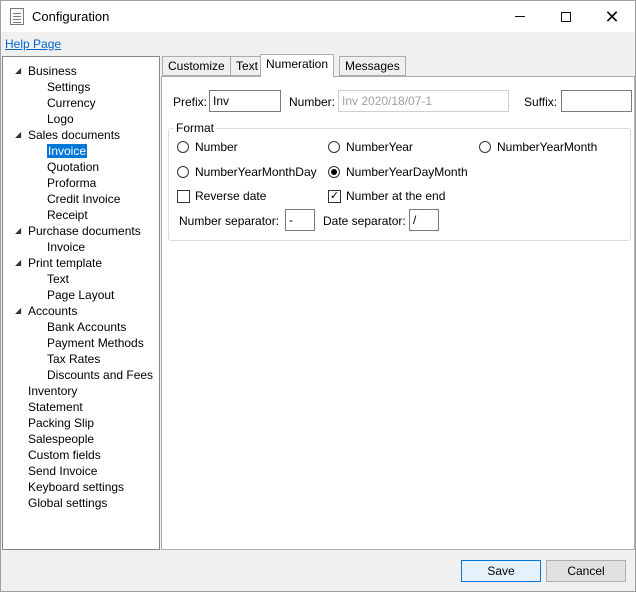 Image resolution: width=636 pixels, height=592 pixels. I want to click on radio-number: Number, so click(237, 147).